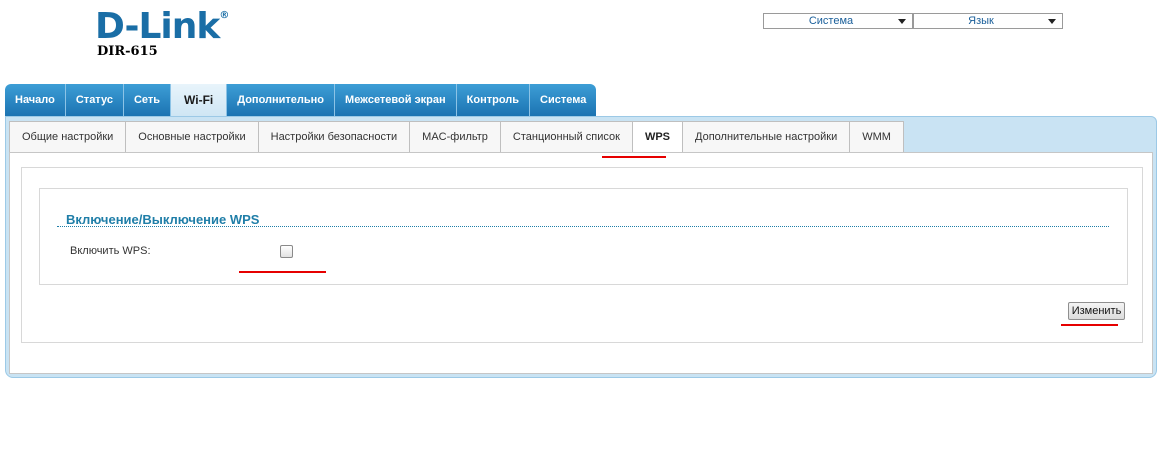 Image resolution: width=1163 pixels, height=470 pixels. Describe the element at coordinates (282, 272) in the screenshot. I see `annotation-underline-checkbox` at that location.